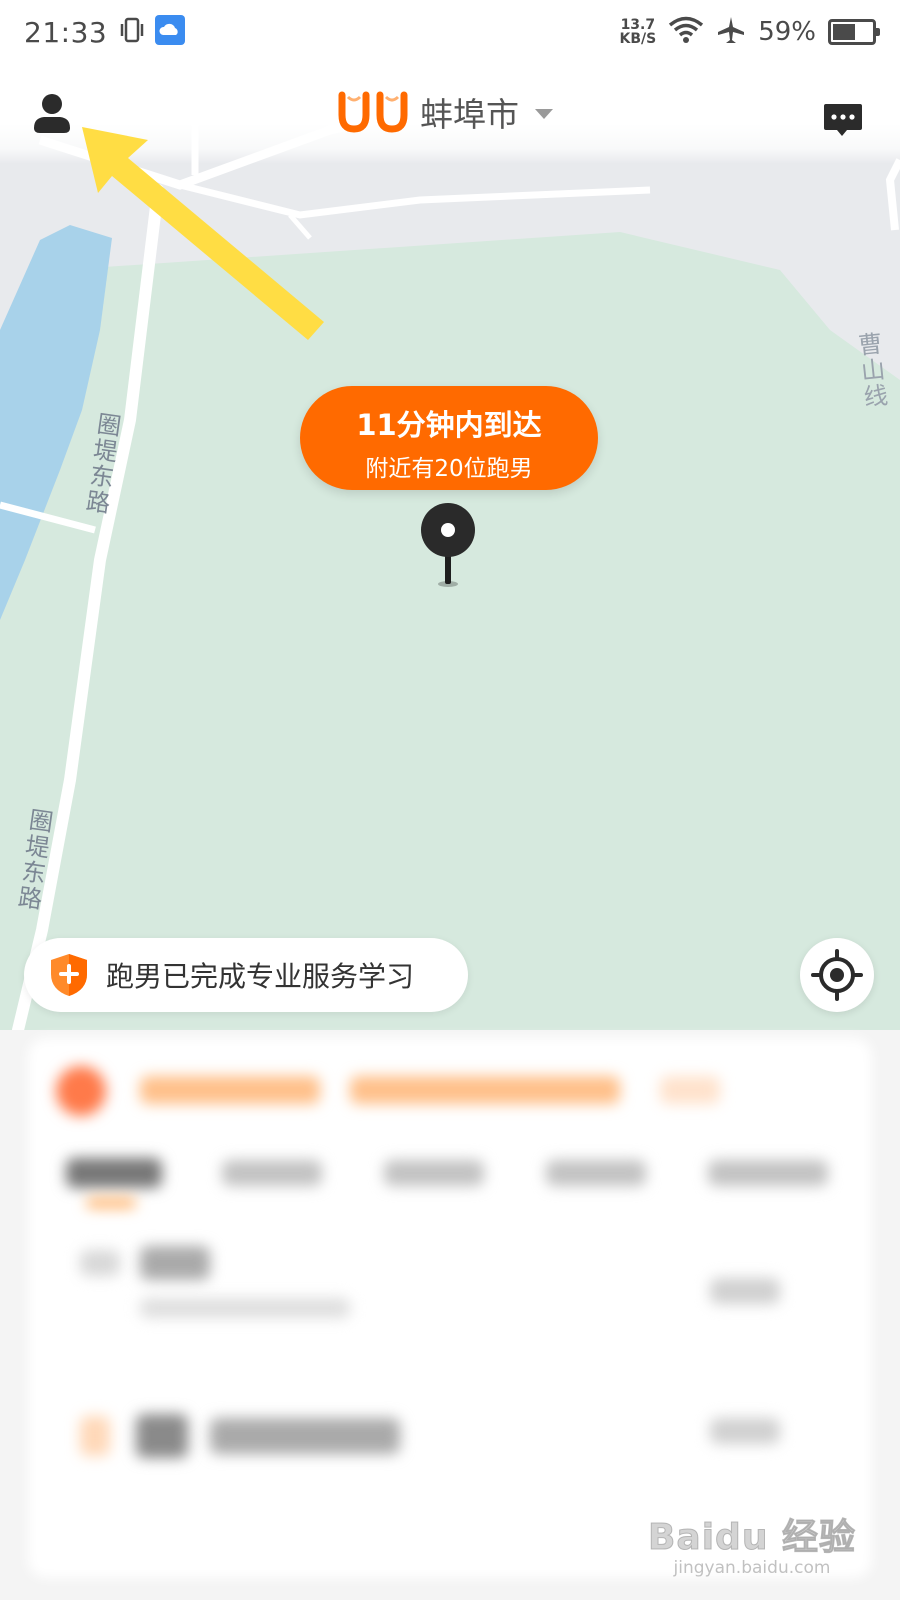  What do you see at coordinates (469, 114) in the screenshot?
I see `city-name: 蚌埠市` at bounding box center [469, 114].